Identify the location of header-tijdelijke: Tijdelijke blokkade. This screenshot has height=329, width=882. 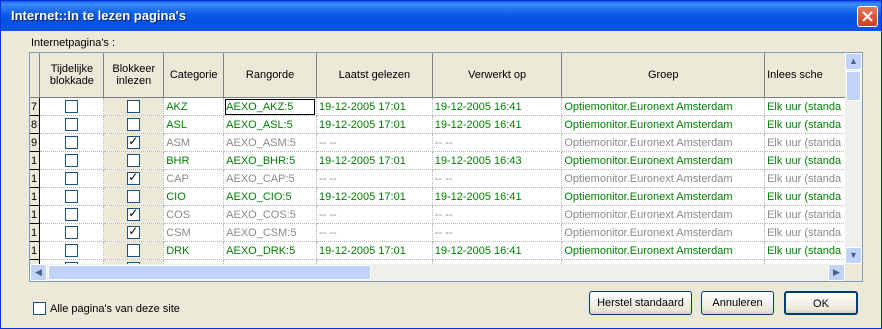
(72, 75).